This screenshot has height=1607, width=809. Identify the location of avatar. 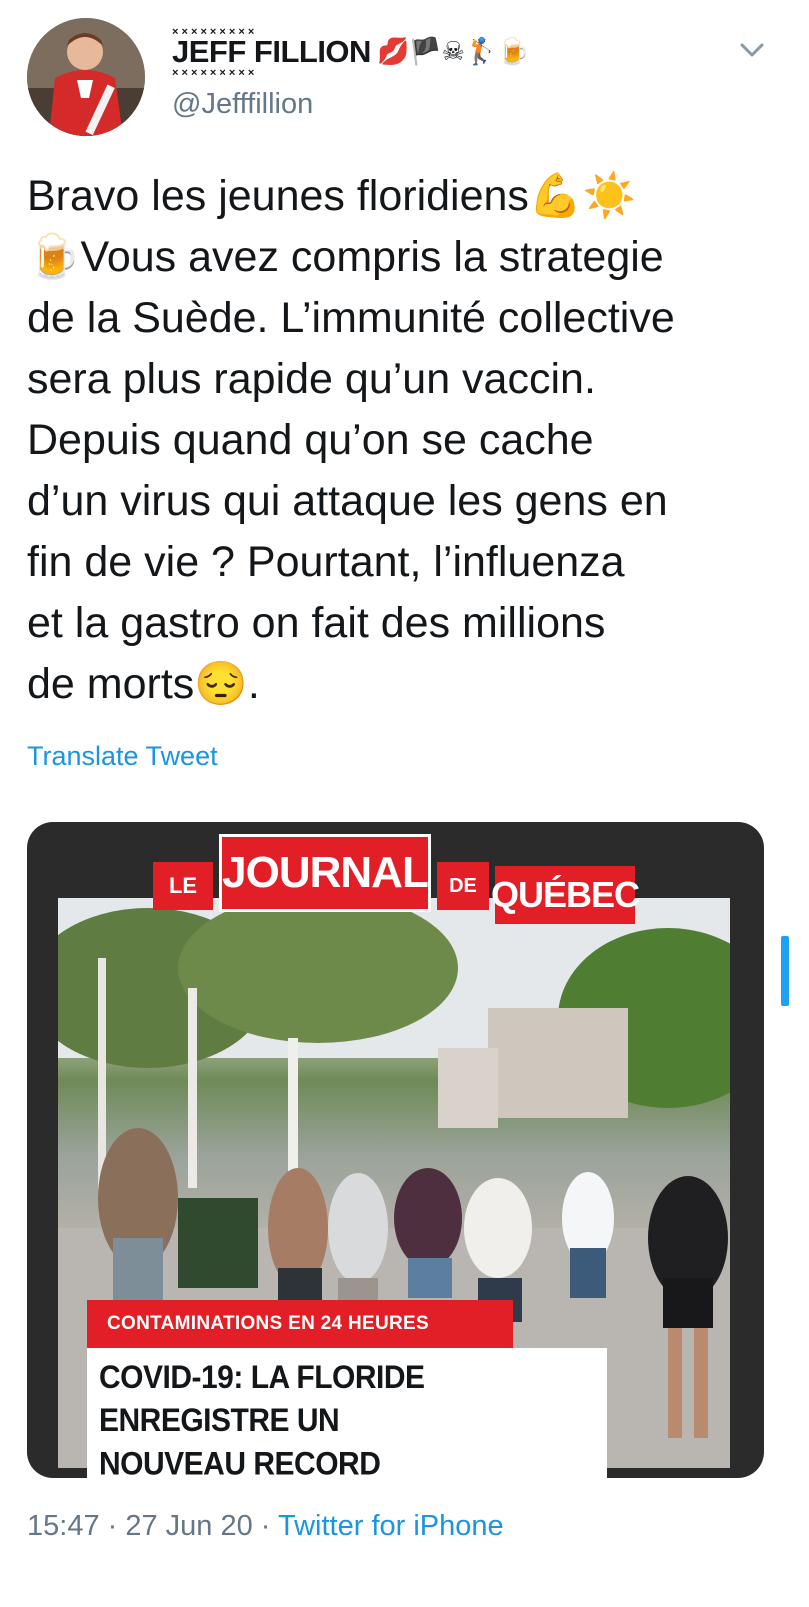
(86, 77).